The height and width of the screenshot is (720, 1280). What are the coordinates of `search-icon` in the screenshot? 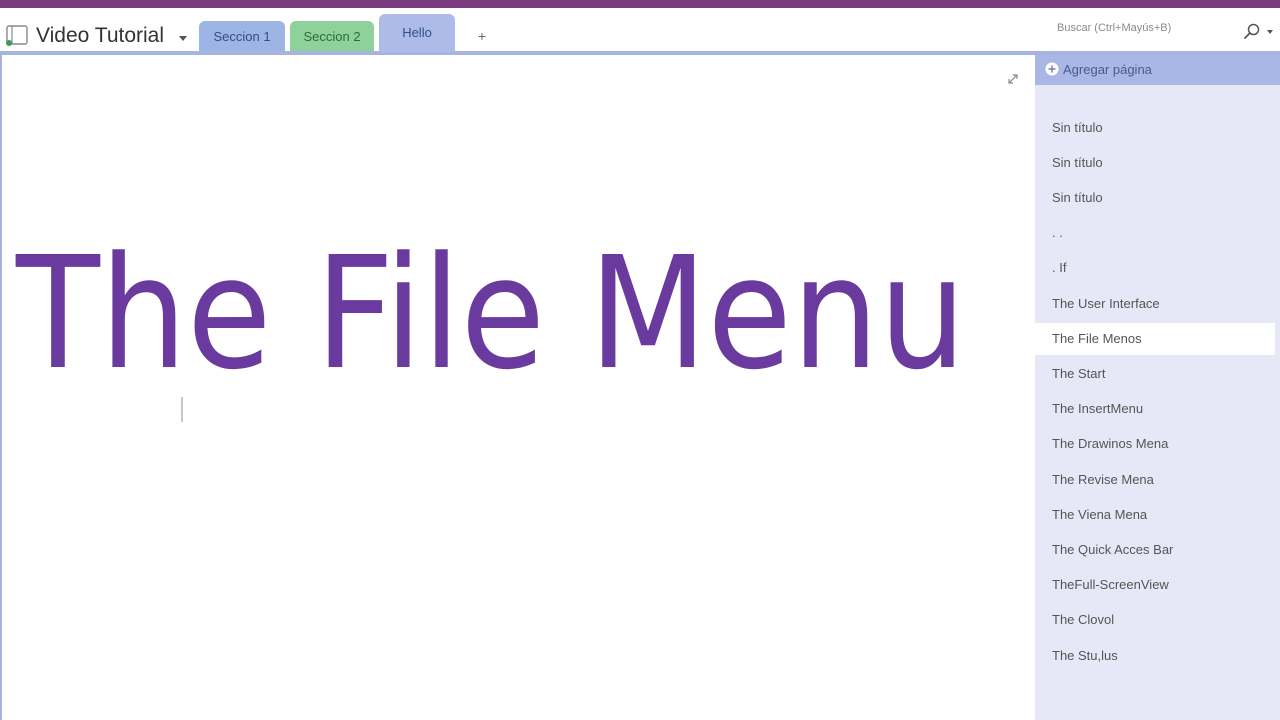 It's located at (1252, 31).